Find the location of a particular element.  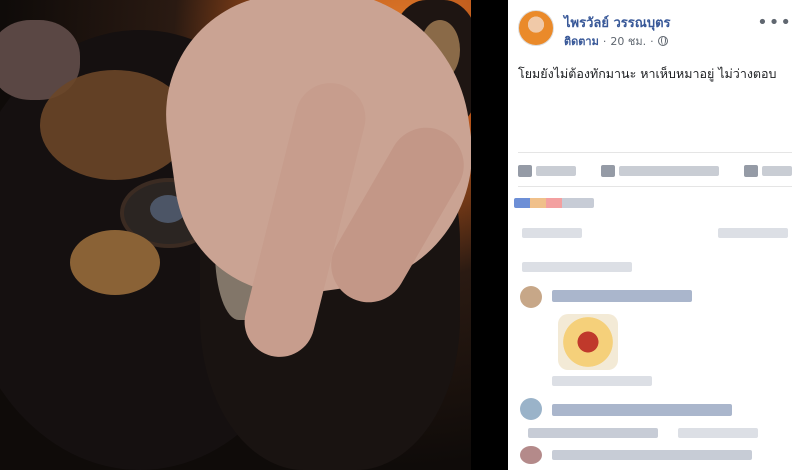

reactions-summary is located at coordinates (554, 203).